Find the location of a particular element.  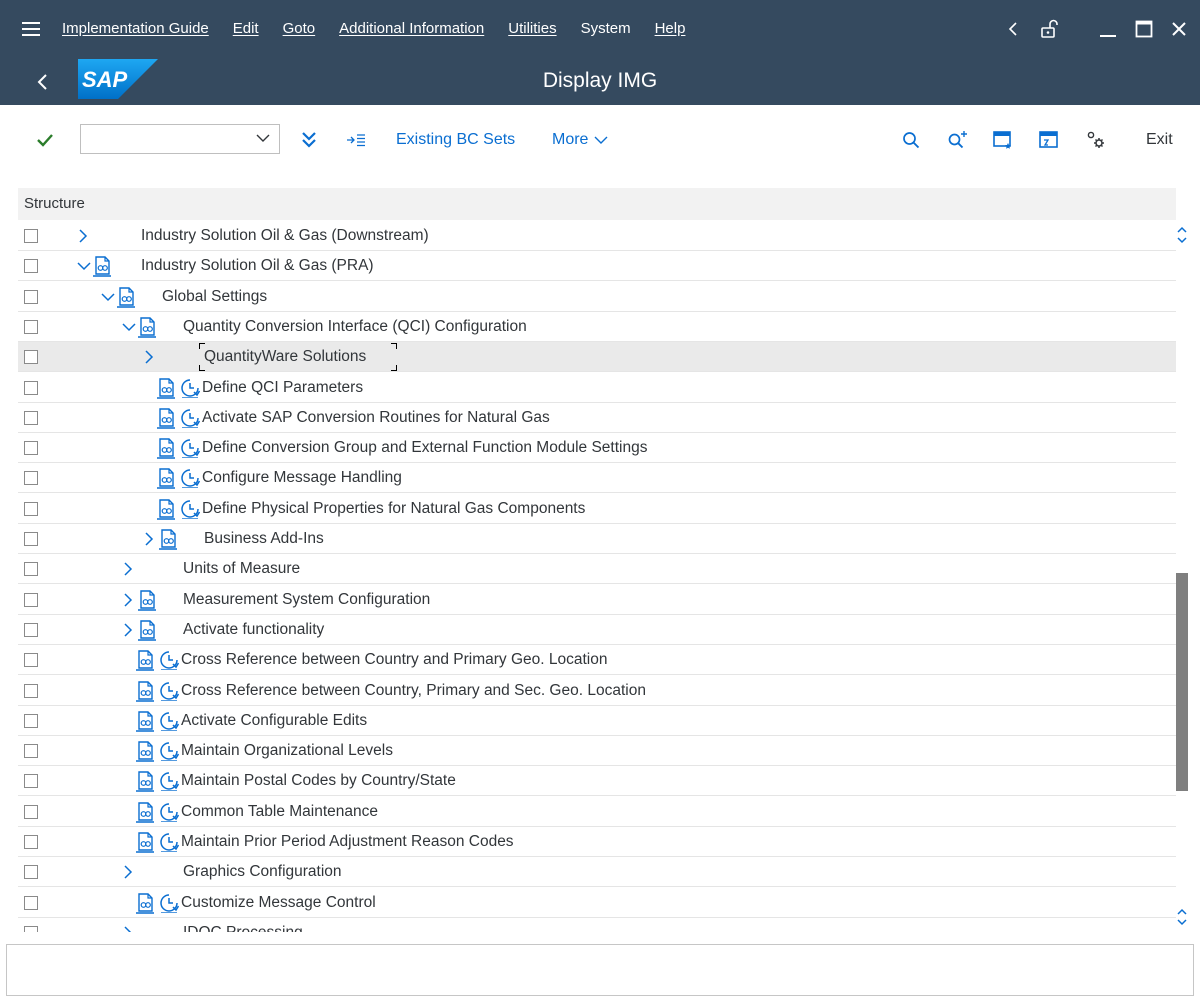

tree-row: Global Settings is located at coordinates (597, 297).